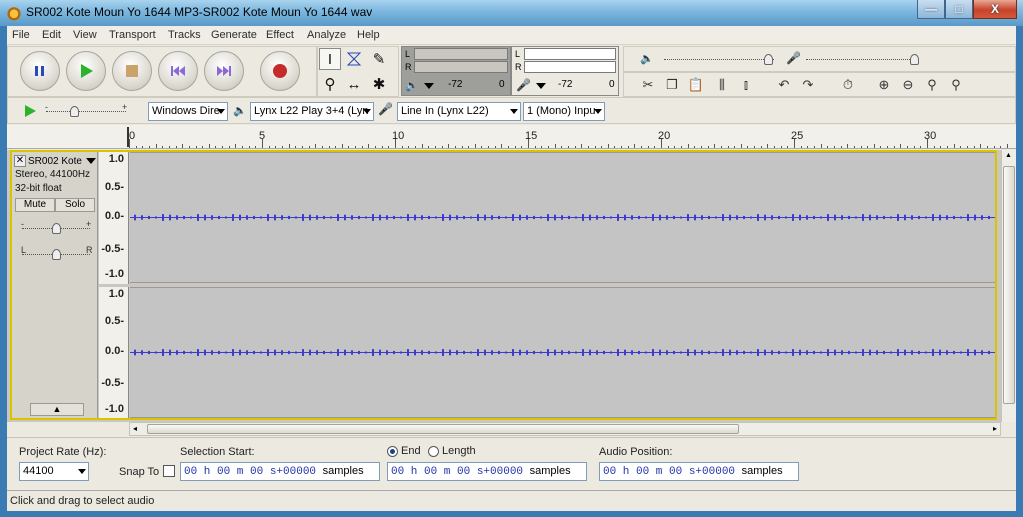 This screenshot has width=1023, height=517. Describe the element at coordinates (86, 110) in the screenshot. I see `play-speed-slider: - +` at that location.